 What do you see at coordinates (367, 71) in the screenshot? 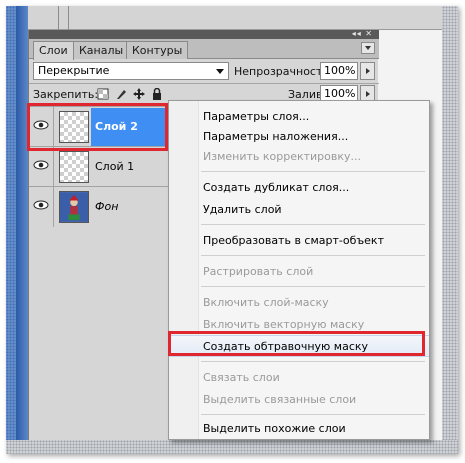
I see `opacity-slider-button` at bounding box center [367, 71].